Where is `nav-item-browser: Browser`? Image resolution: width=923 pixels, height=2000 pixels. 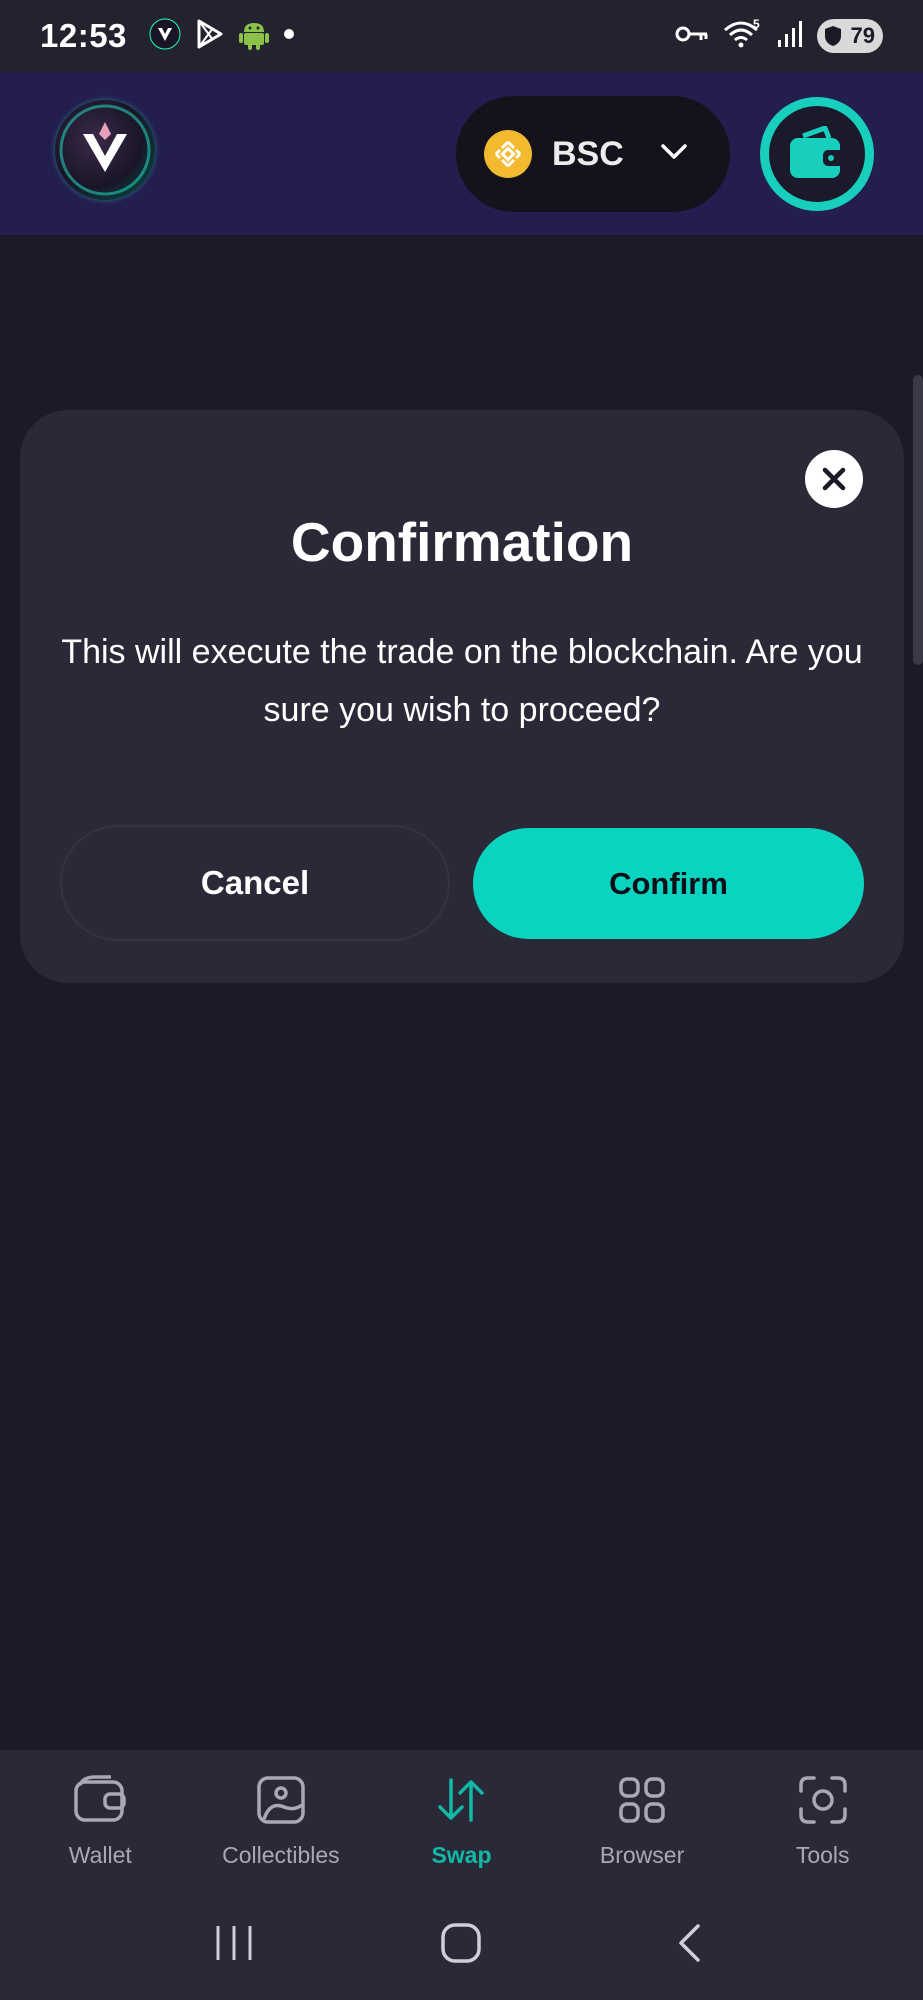
nav-item-browser: Browser is located at coordinates (642, 1820).